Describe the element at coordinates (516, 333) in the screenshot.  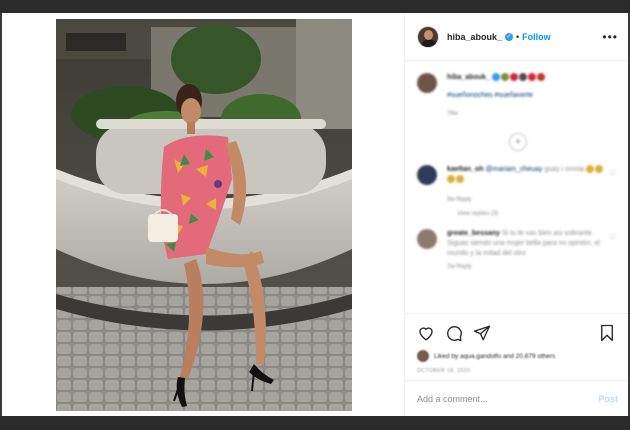
I see `action-icons` at that location.